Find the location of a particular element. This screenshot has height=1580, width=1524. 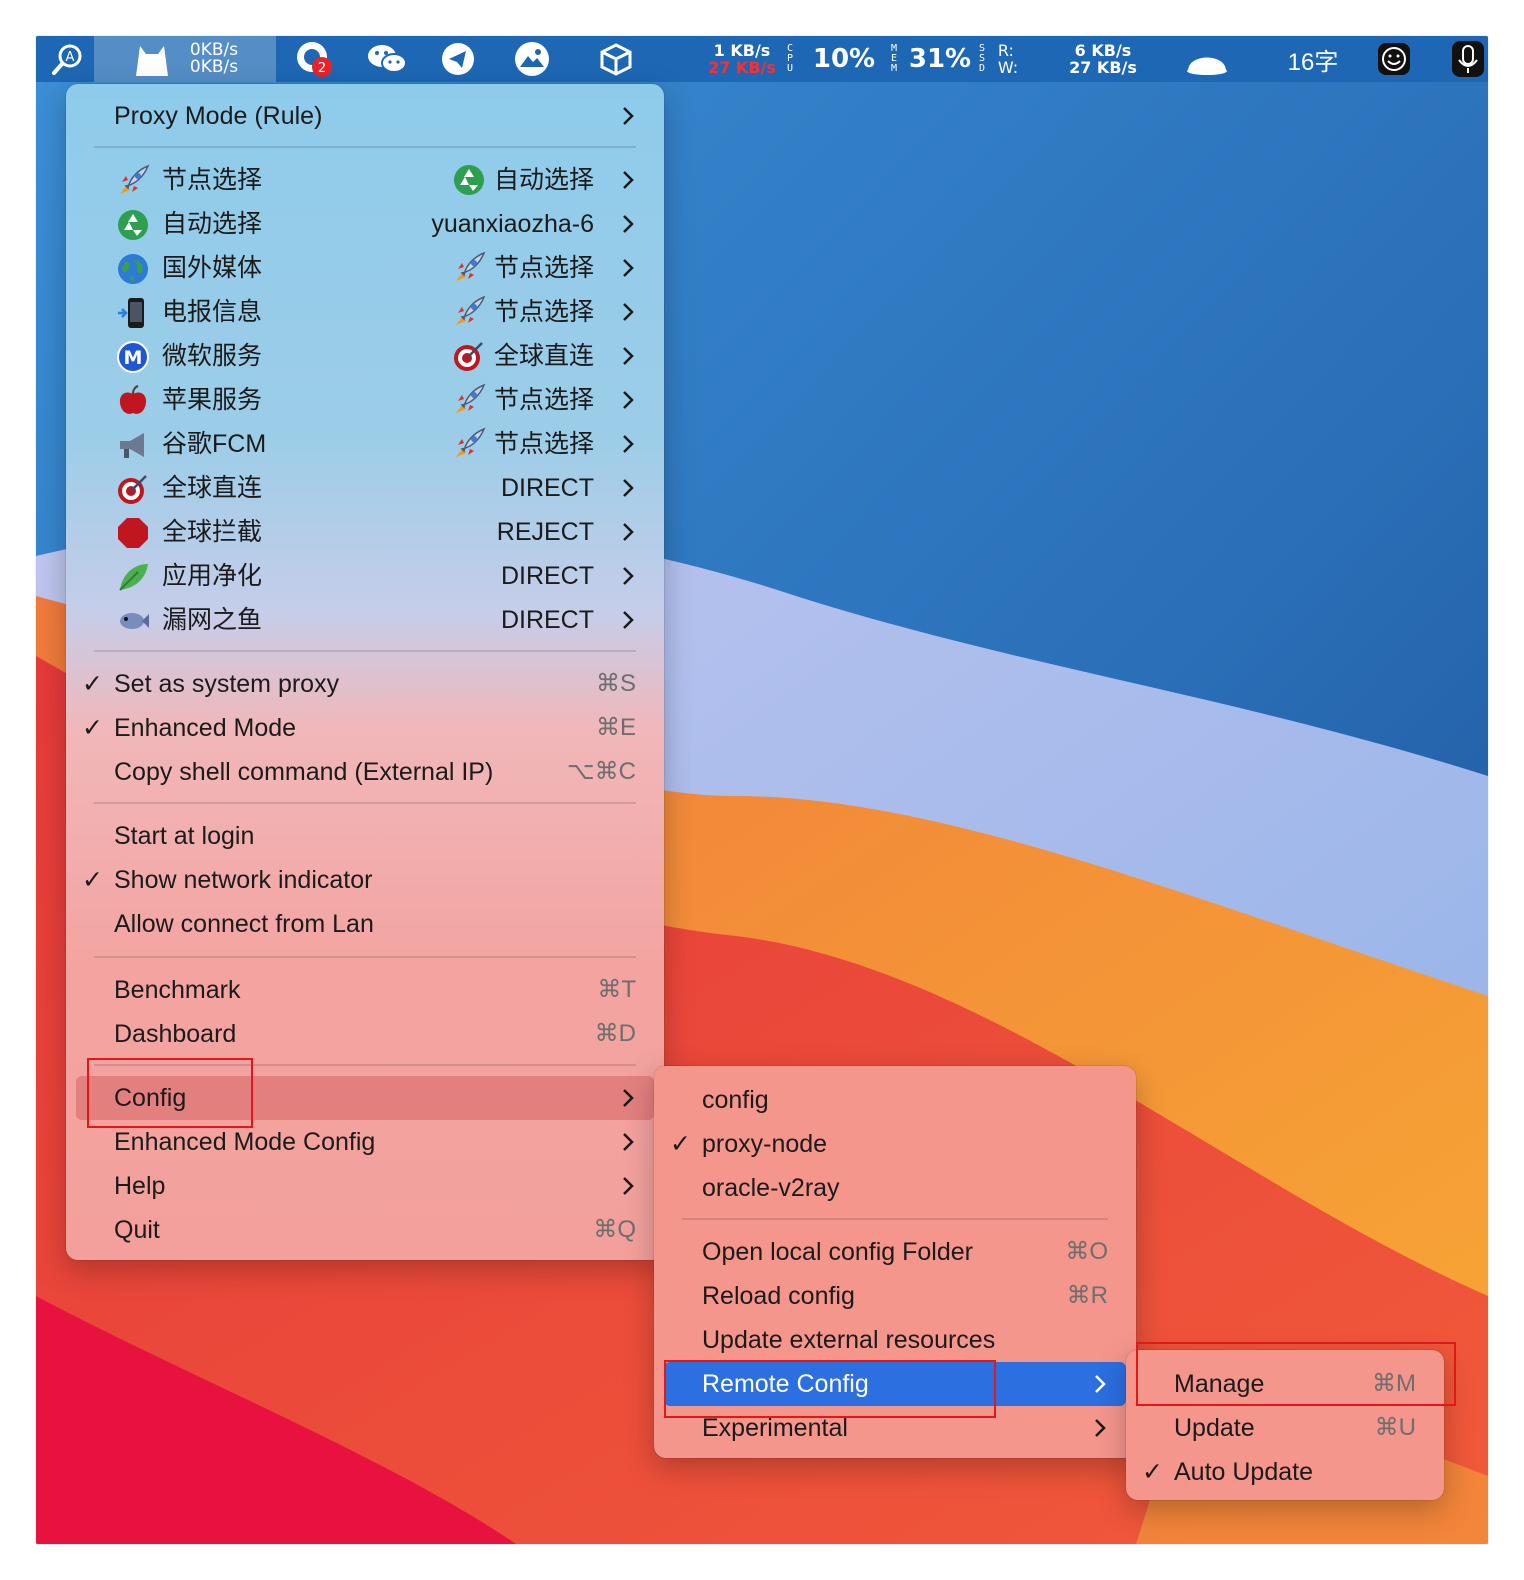

proxy-group-value: 节点选择 is located at coordinates (543, 268).